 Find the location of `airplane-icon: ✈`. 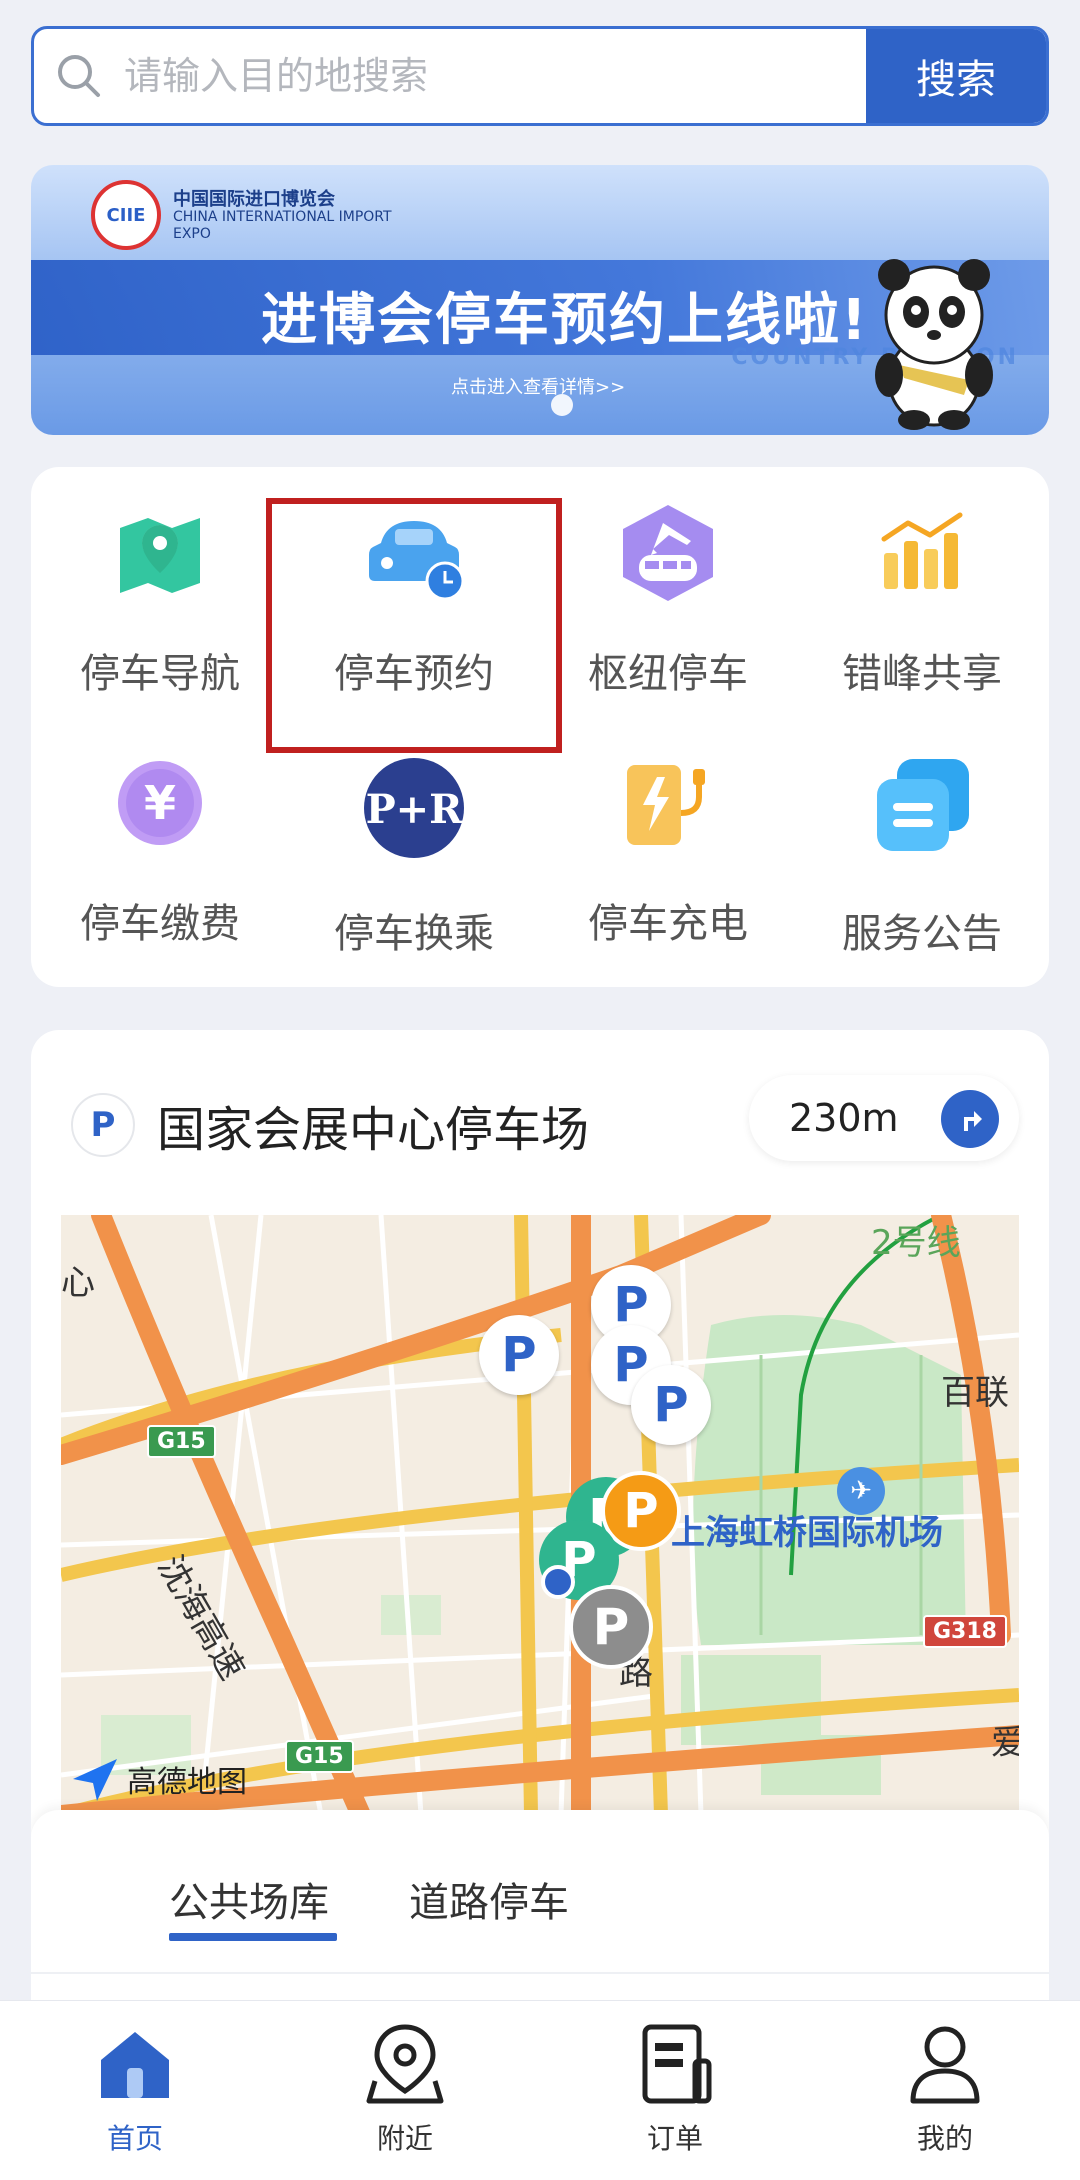

airplane-icon: ✈ is located at coordinates (861, 1491).